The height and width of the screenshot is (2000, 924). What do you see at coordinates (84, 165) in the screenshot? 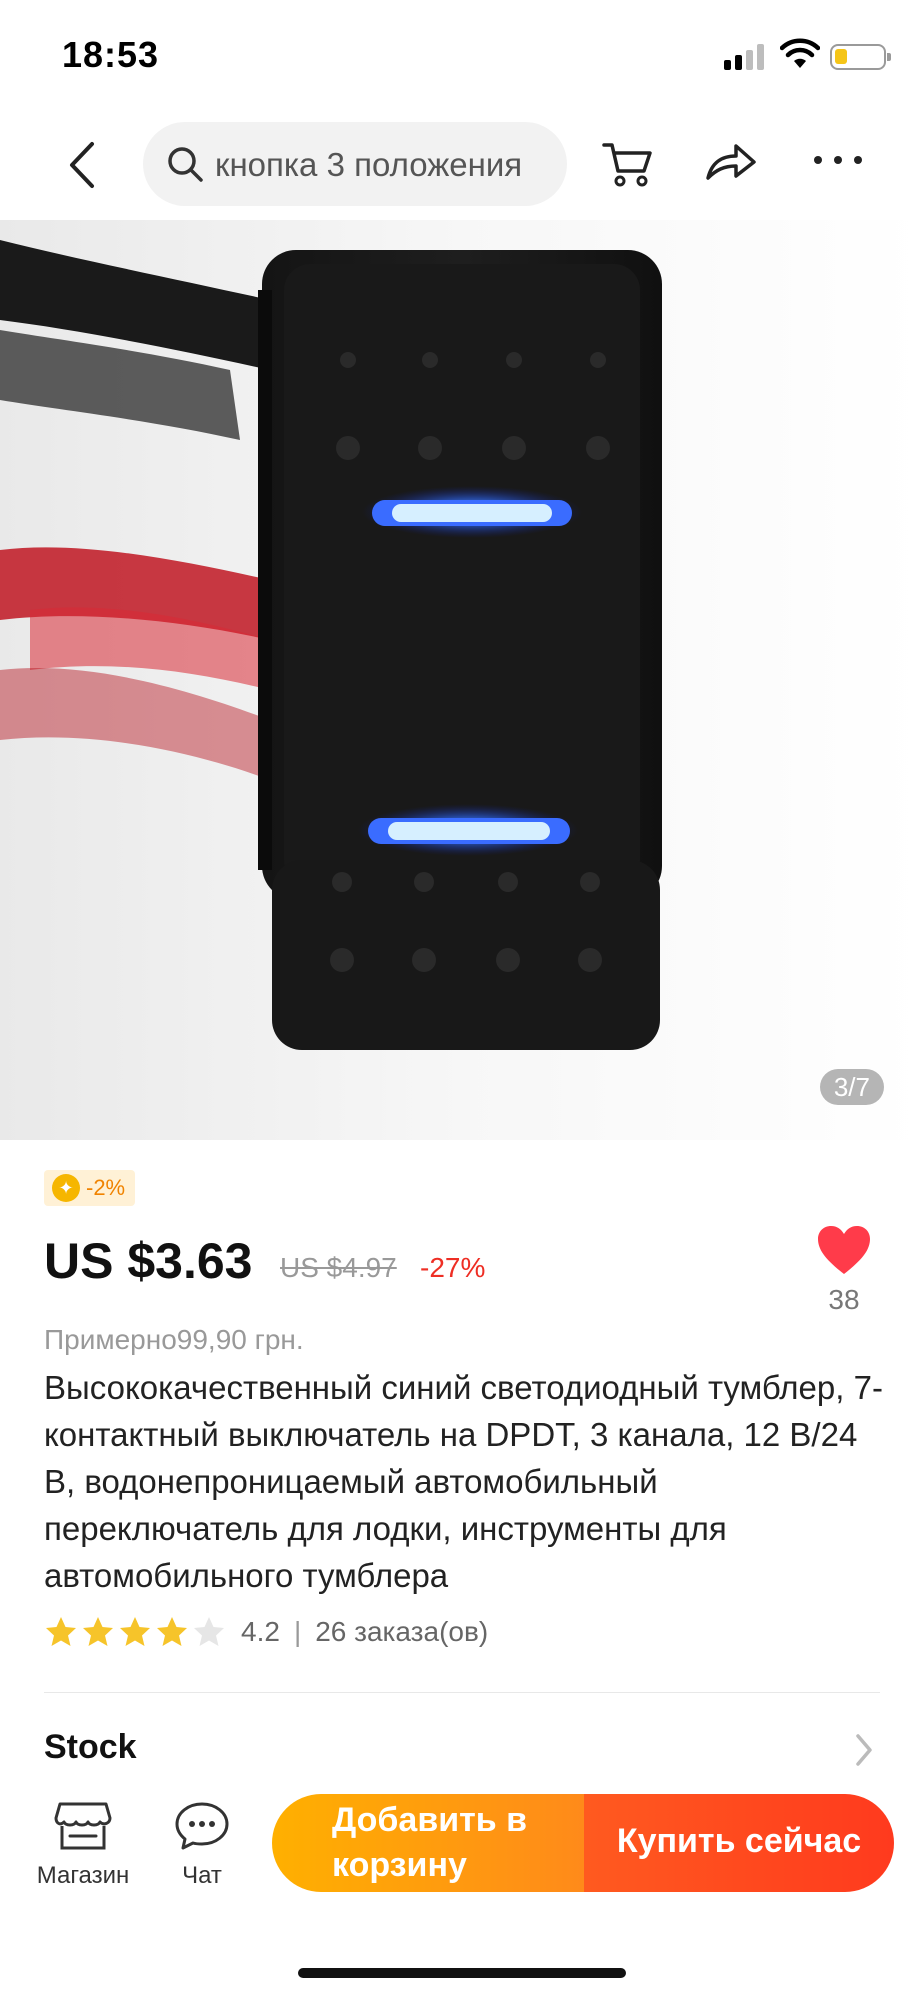
I see `back-icon` at bounding box center [84, 165].